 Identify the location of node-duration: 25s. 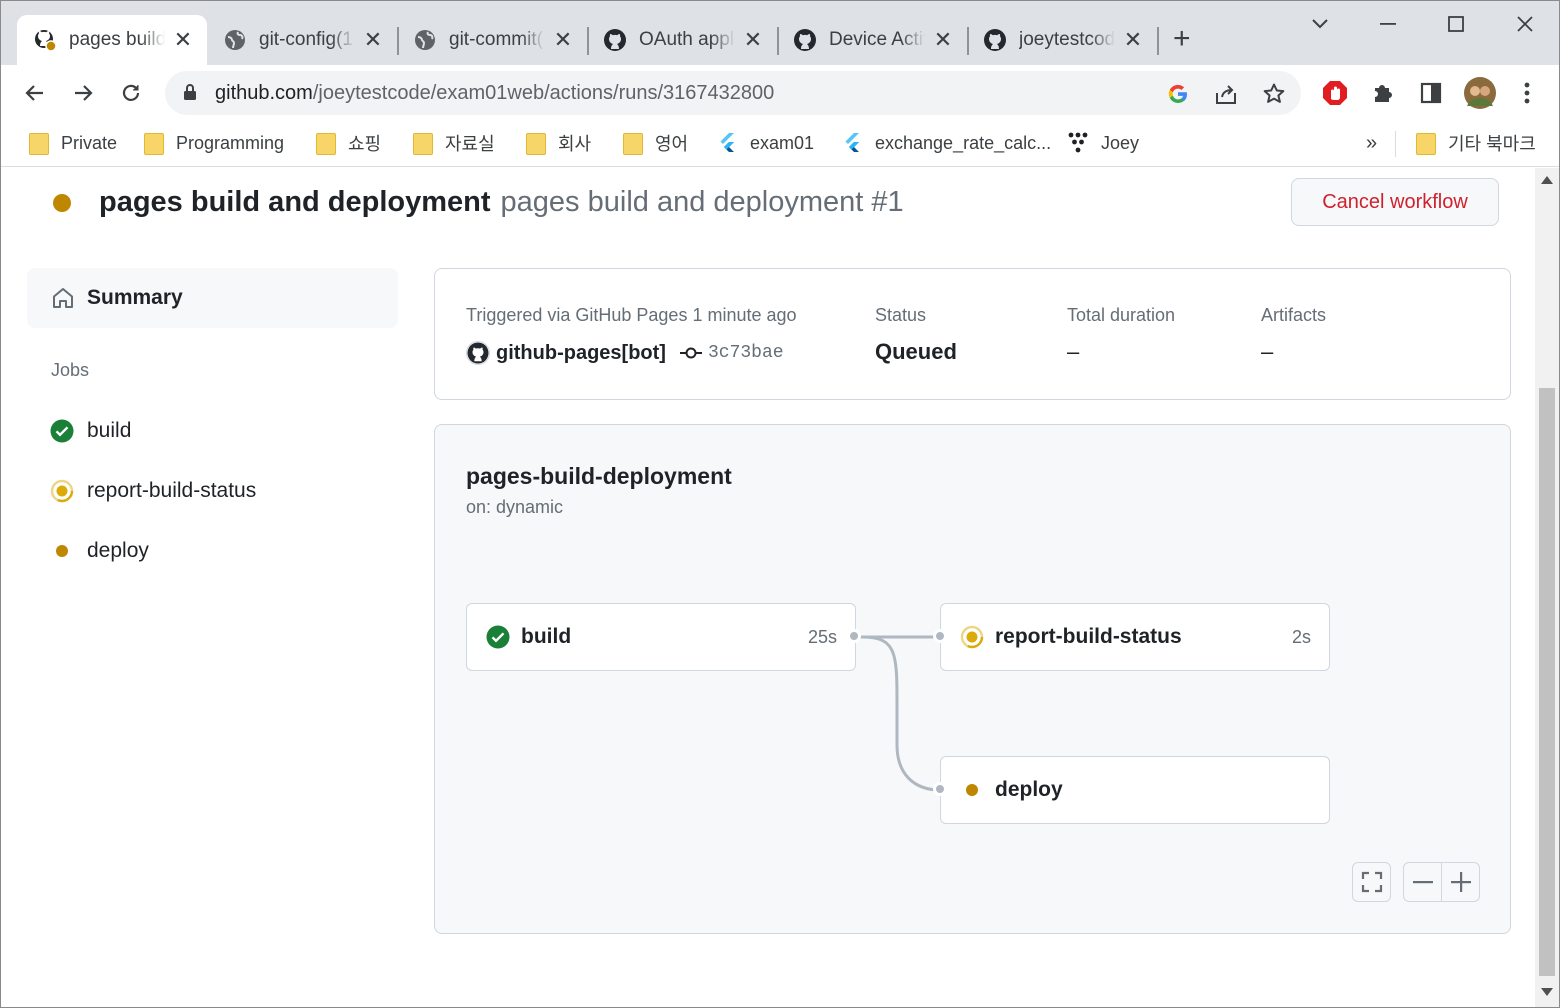
(822, 636).